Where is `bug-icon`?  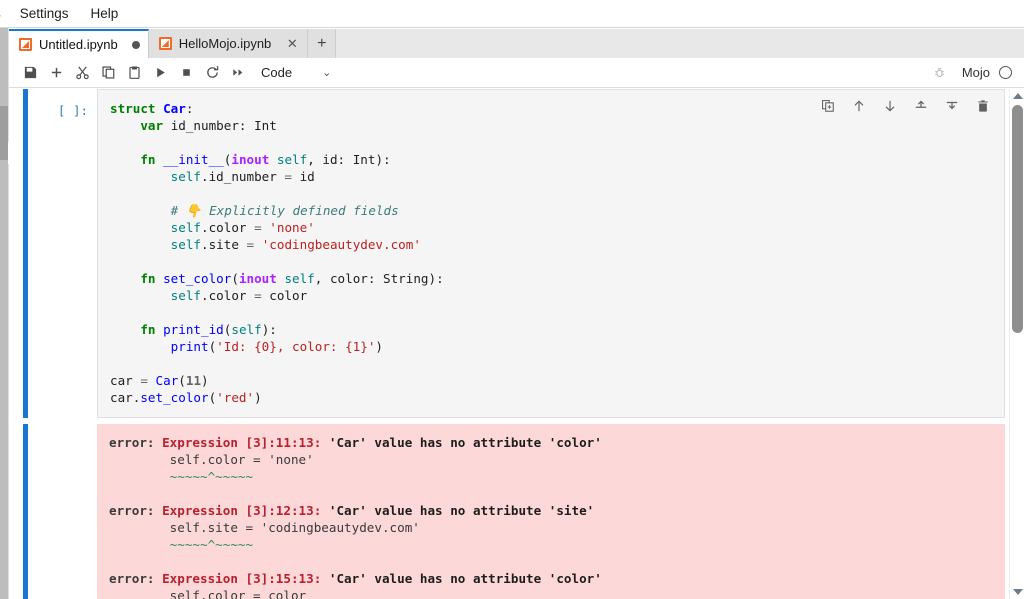 bug-icon is located at coordinates (939, 72).